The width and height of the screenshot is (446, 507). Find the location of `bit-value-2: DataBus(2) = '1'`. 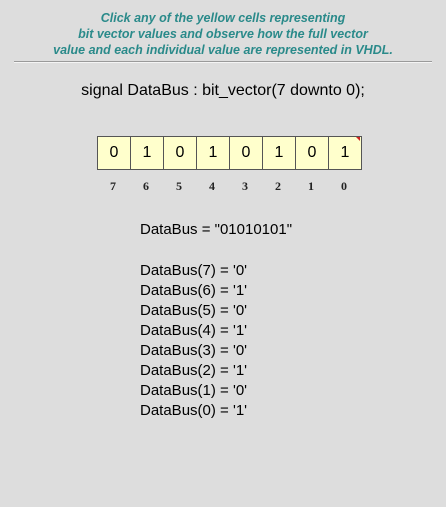

bit-value-2: DataBus(2) = '1' is located at coordinates (194, 370).